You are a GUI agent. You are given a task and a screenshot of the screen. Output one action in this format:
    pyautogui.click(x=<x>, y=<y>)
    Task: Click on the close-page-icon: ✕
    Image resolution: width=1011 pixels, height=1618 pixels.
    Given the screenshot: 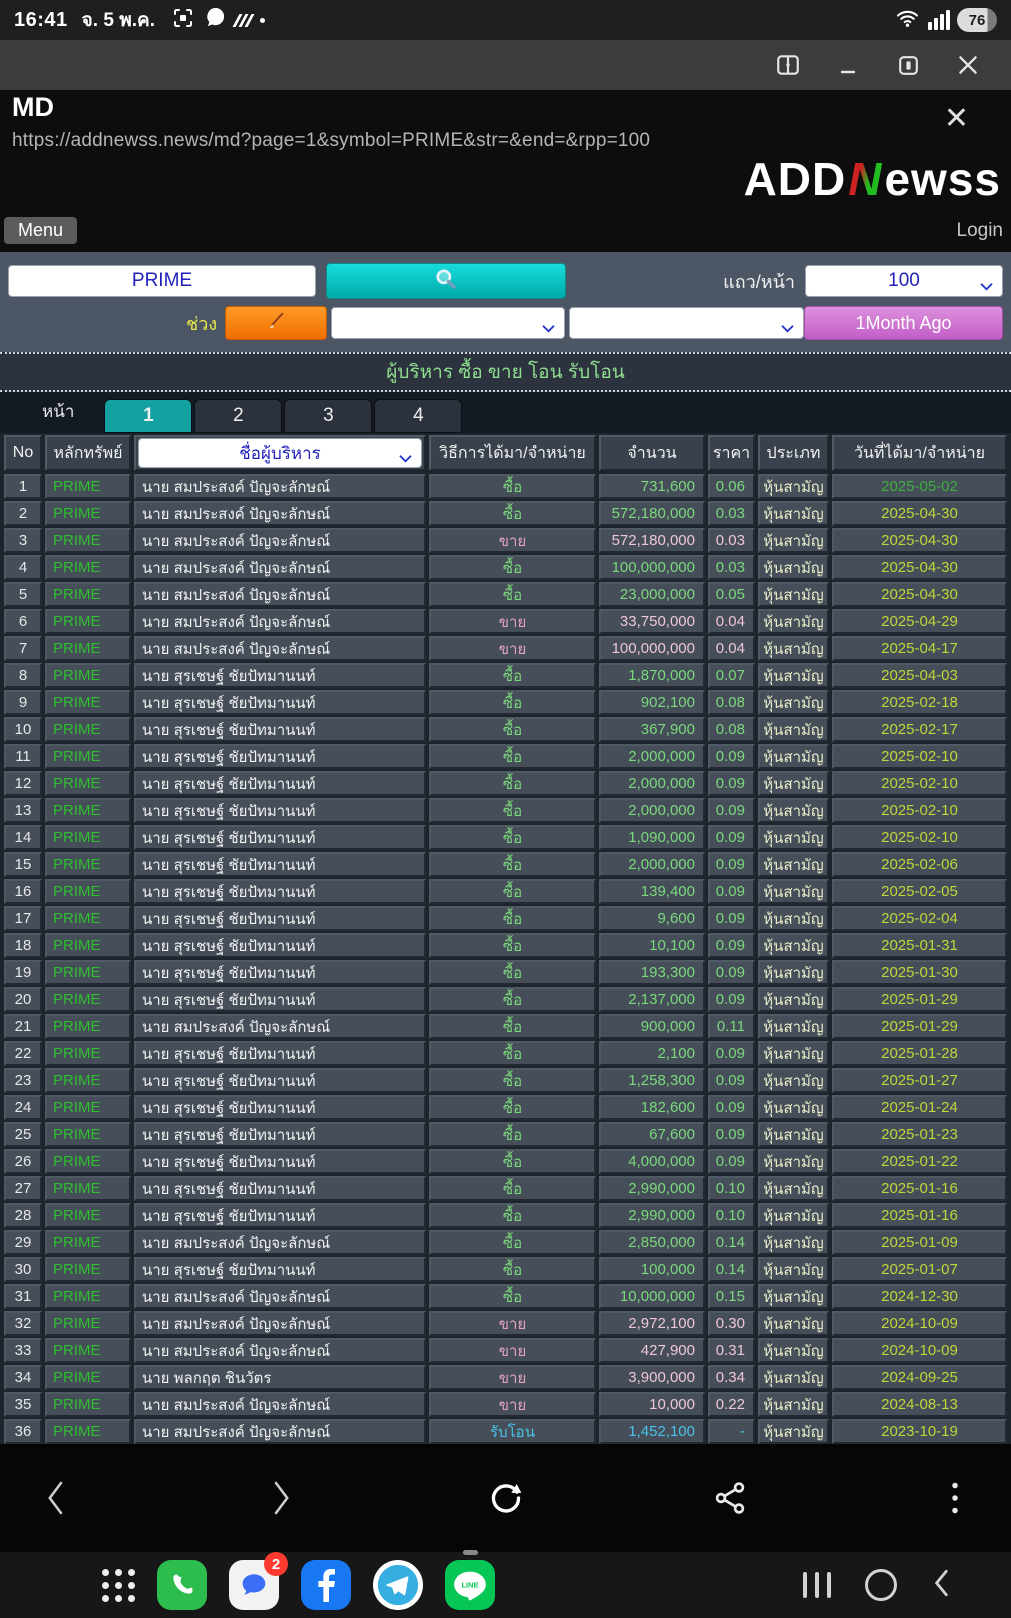 What is the action you would take?
    pyautogui.click(x=956, y=119)
    